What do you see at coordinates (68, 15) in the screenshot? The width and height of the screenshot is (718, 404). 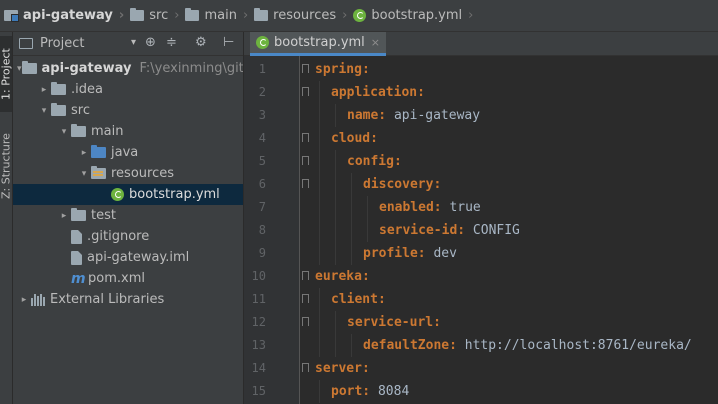 I see `breadcrumb-label: api-gateway` at bounding box center [68, 15].